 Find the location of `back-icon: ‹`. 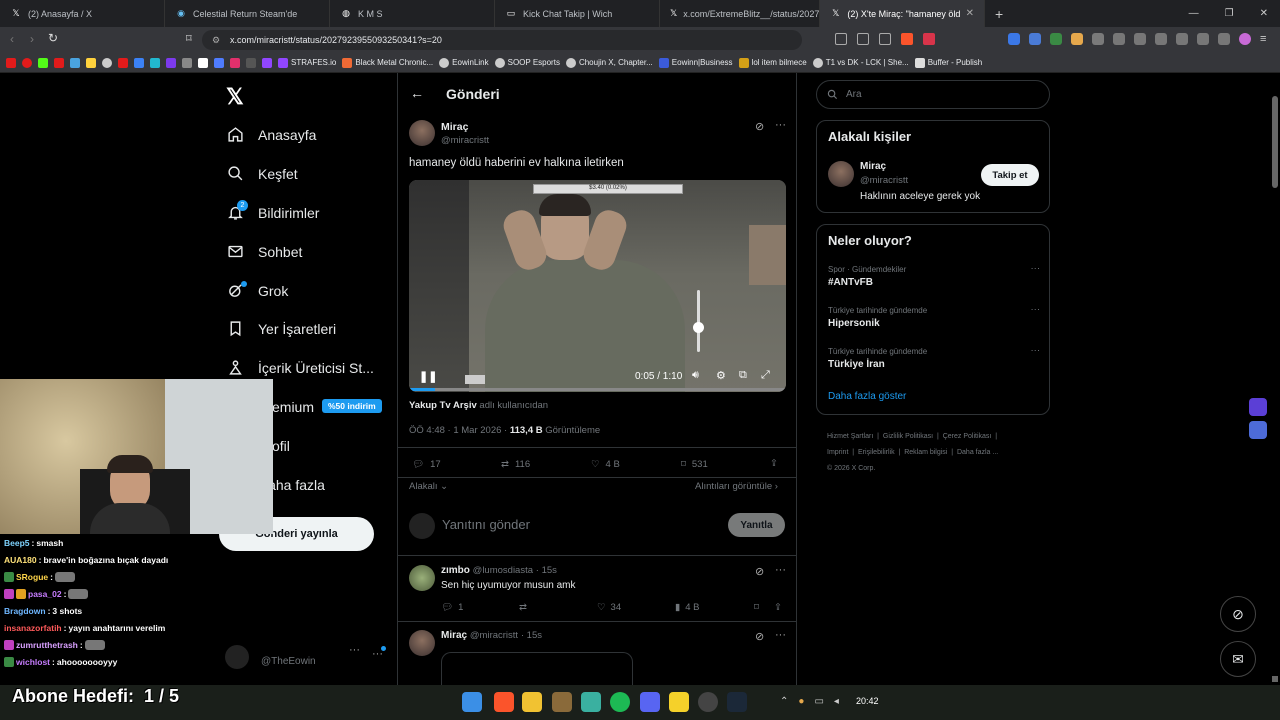

back-icon: ‹ is located at coordinates (12, 39).